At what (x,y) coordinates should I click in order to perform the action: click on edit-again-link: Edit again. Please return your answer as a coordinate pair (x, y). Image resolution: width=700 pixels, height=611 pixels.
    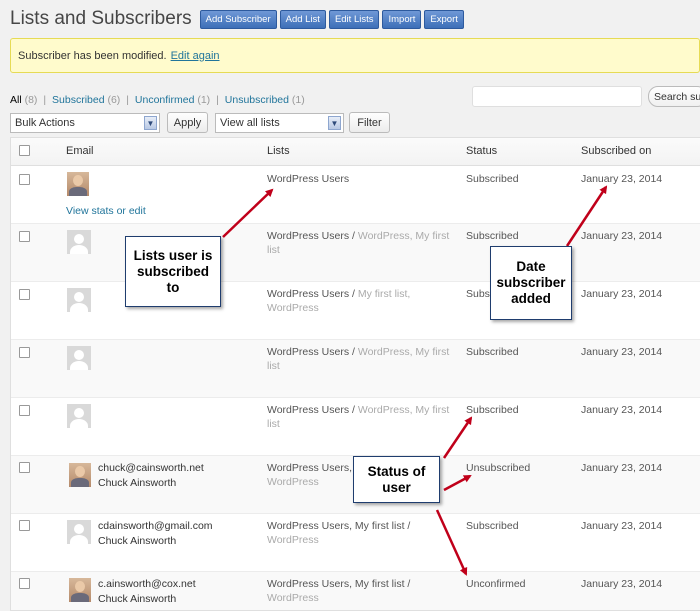
    Looking at the image, I should click on (195, 56).